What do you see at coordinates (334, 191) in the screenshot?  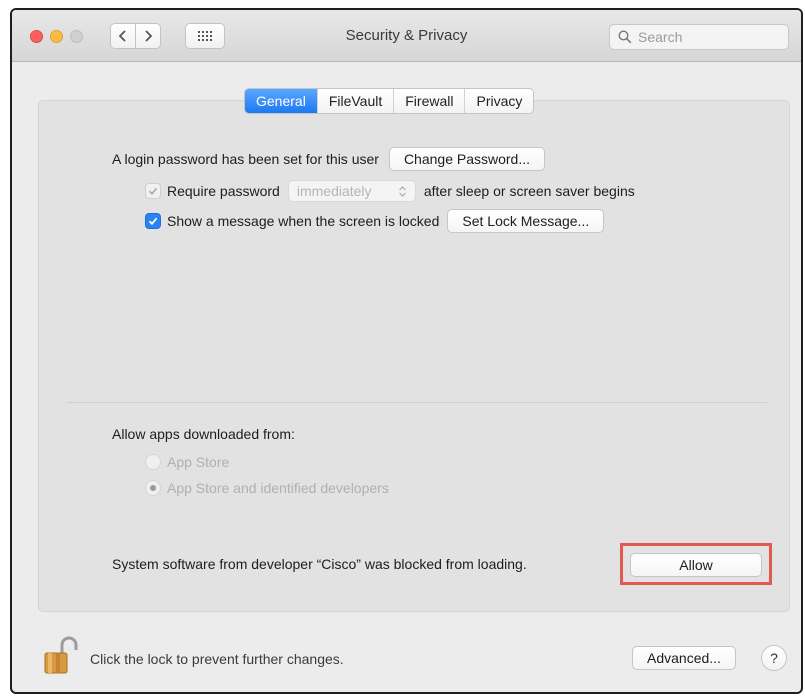 I see `require-password-delay-value: immediately` at bounding box center [334, 191].